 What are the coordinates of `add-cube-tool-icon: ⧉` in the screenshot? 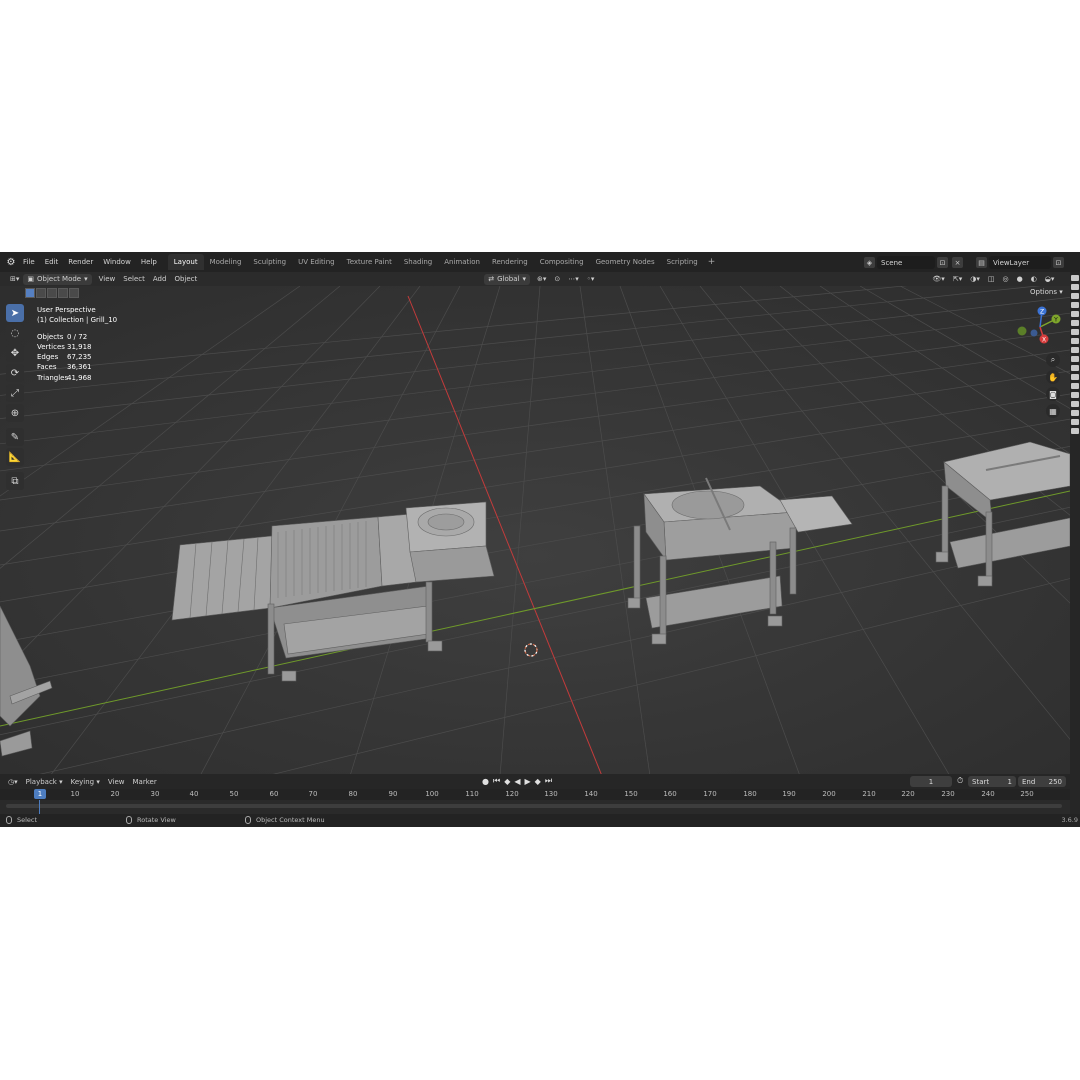 It's located at (15, 481).